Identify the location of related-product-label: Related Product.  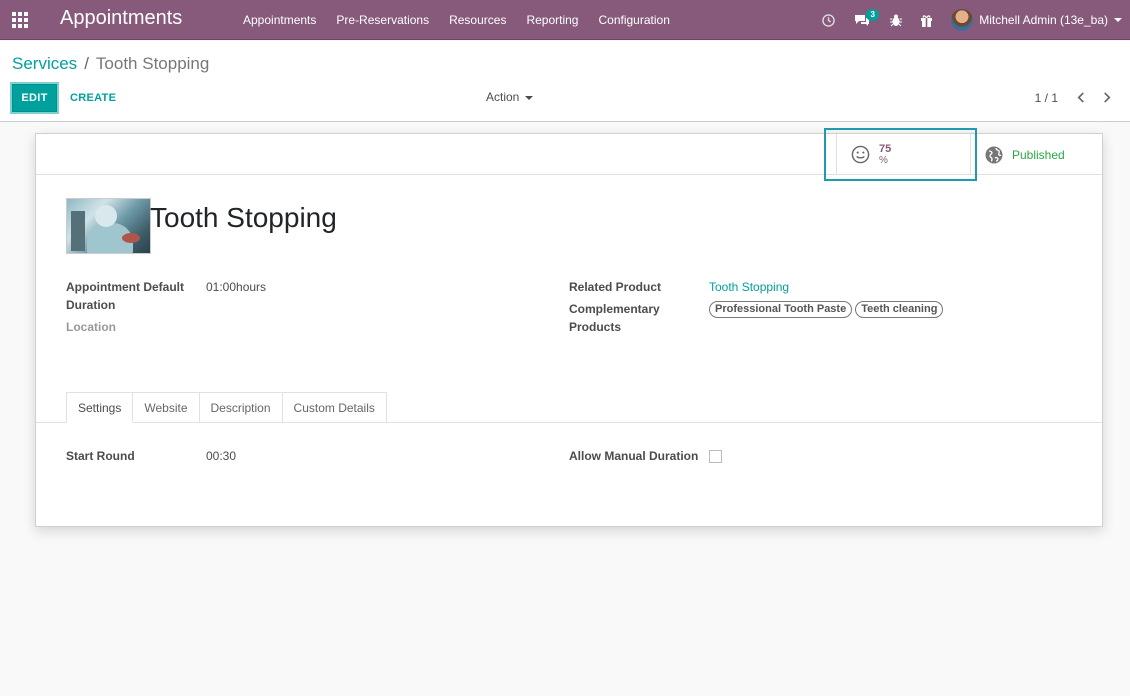
(615, 287).